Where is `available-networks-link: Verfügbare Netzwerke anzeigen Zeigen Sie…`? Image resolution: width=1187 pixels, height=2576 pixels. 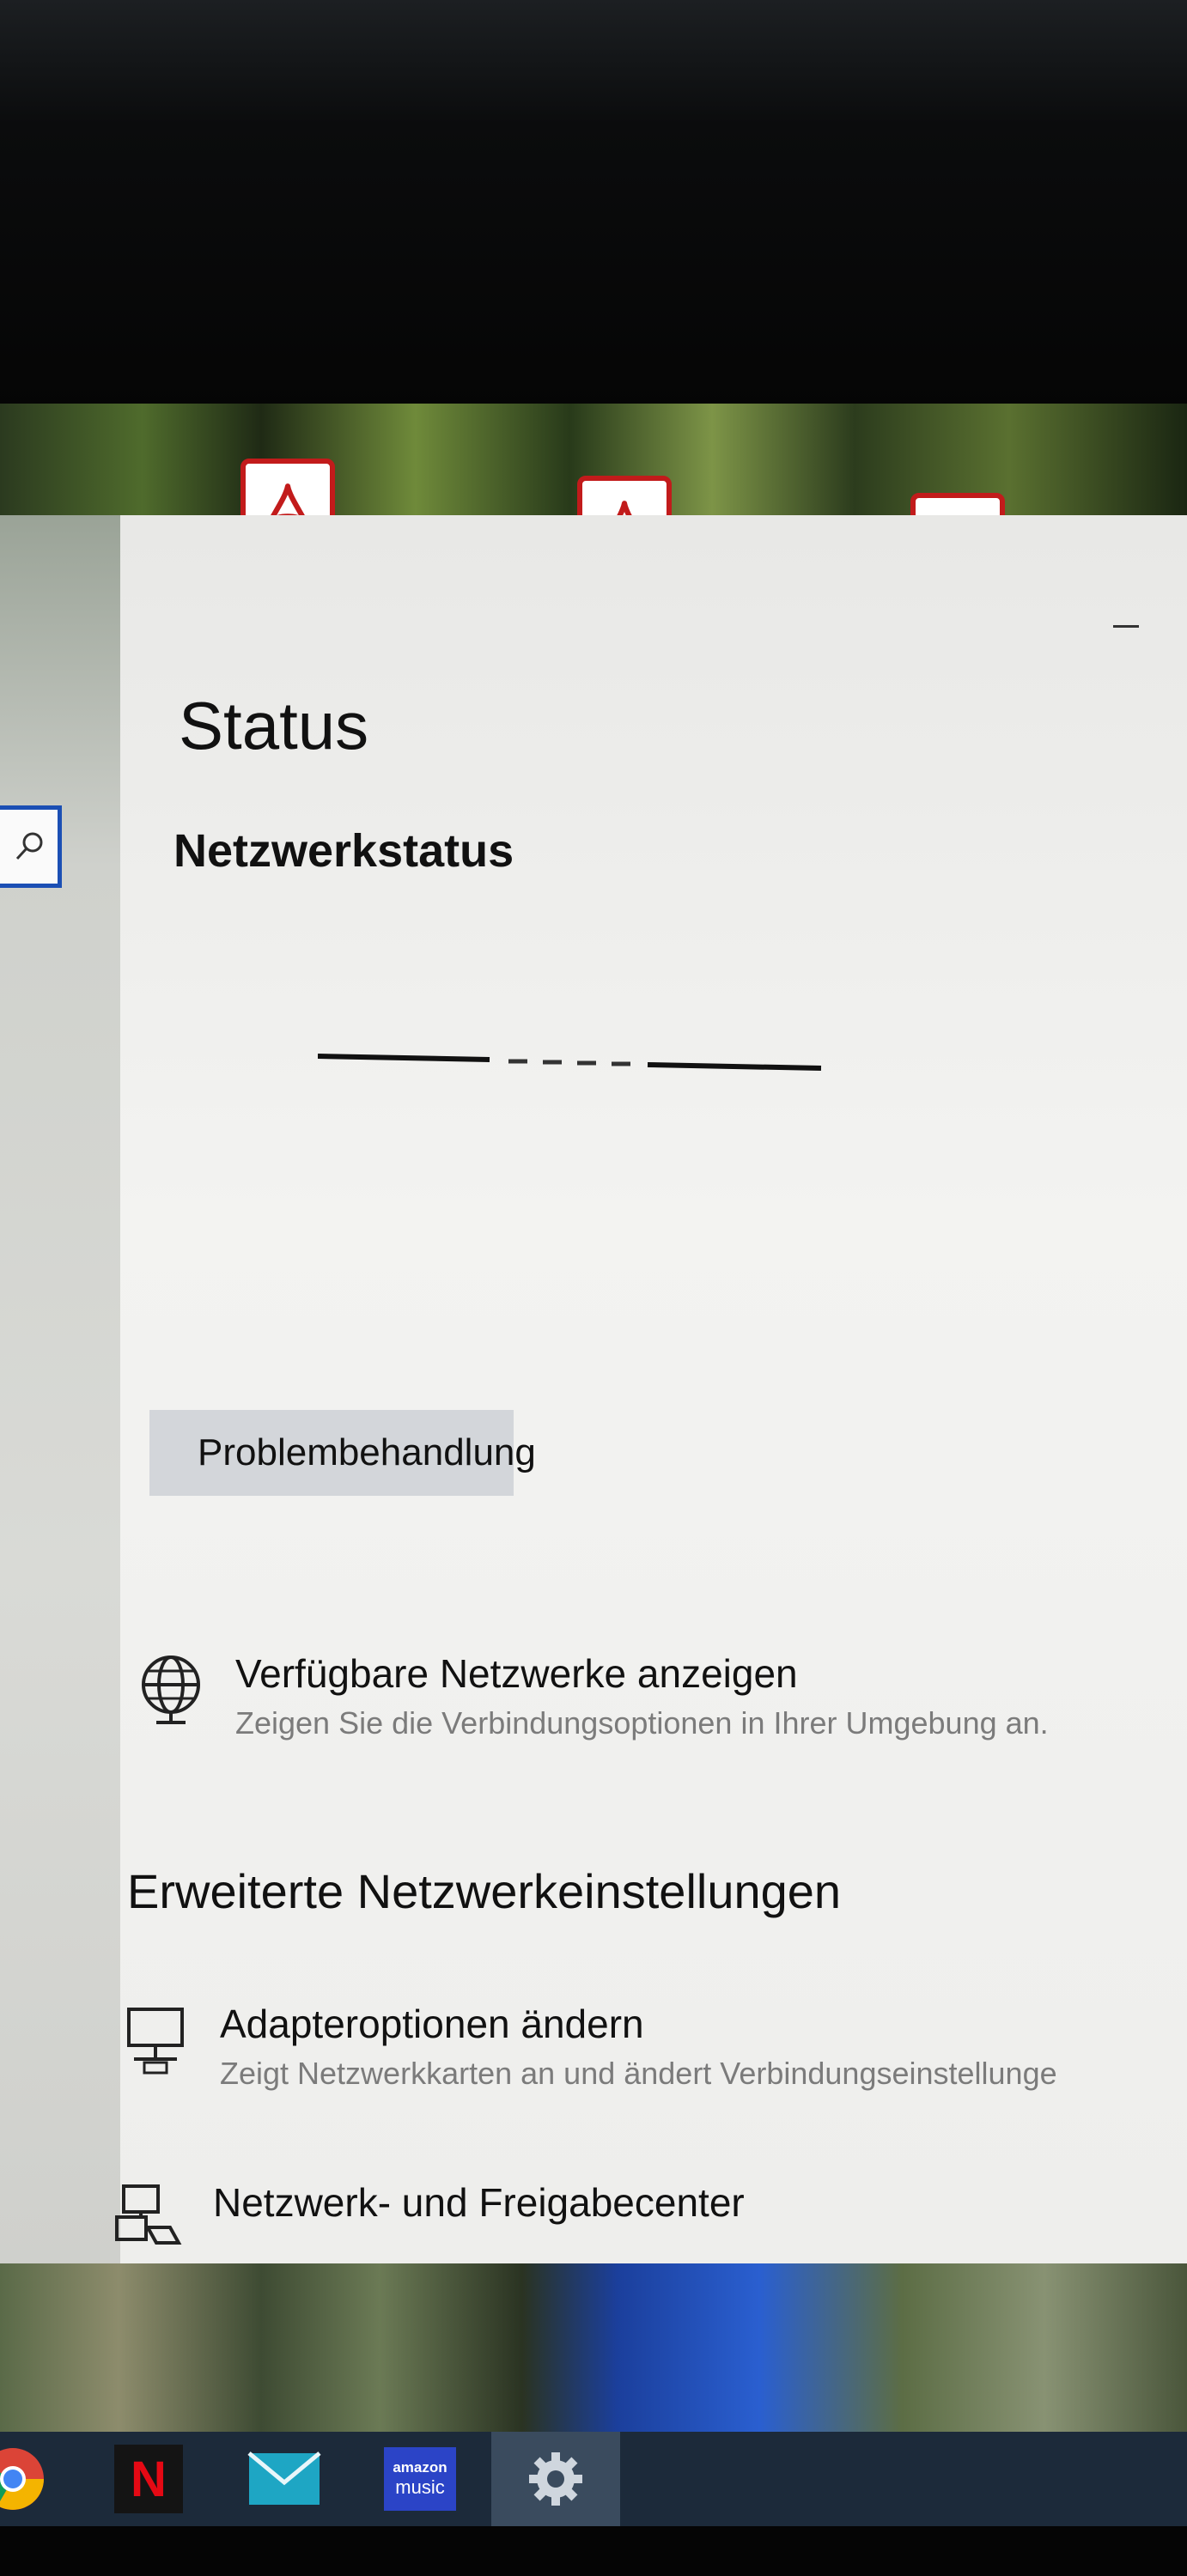
available-networks-link: Verfügbare Netzwerke anzeigen Zeigen Sie… is located at coordinates (590, 1696).